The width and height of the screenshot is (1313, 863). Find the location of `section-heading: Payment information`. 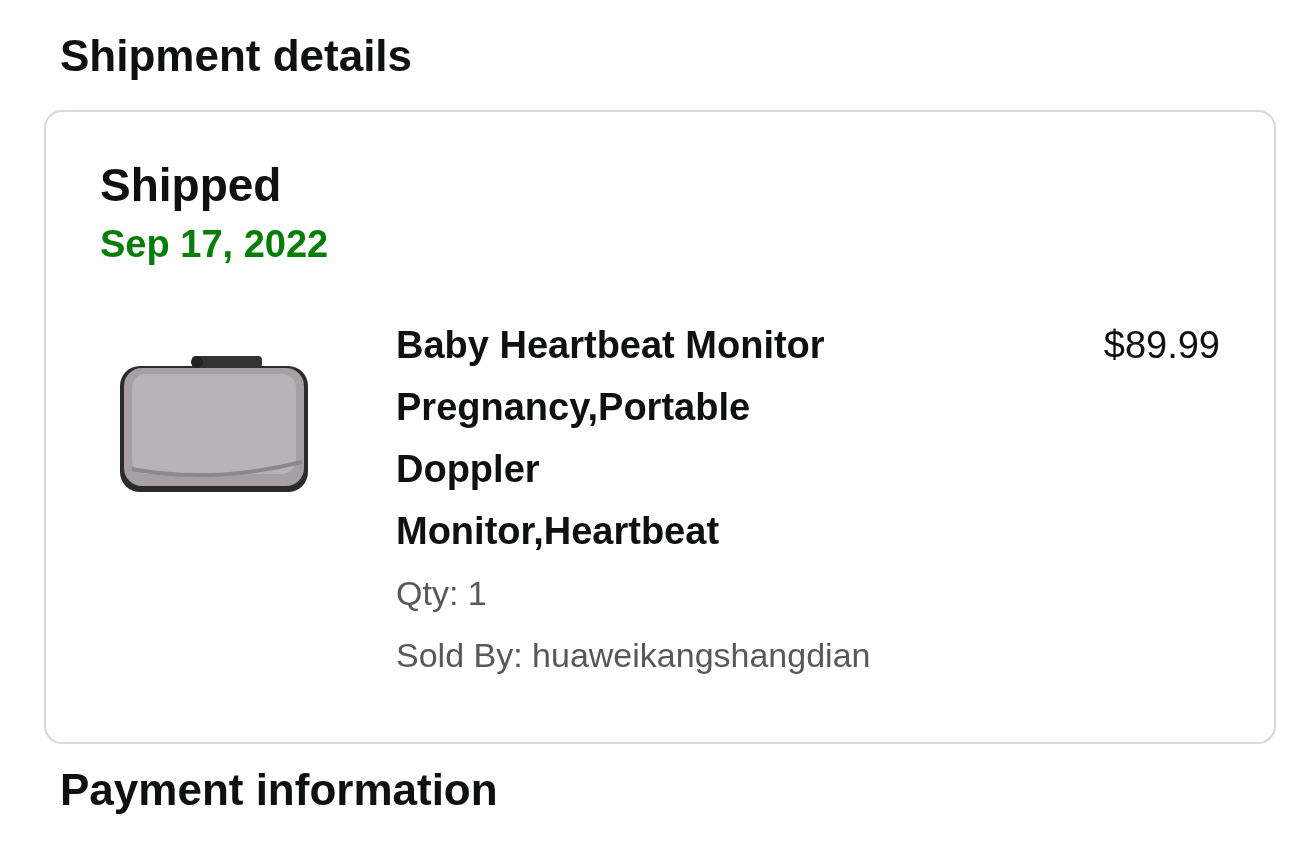

section-heading: Payment information is located at coordinates (279, 790).